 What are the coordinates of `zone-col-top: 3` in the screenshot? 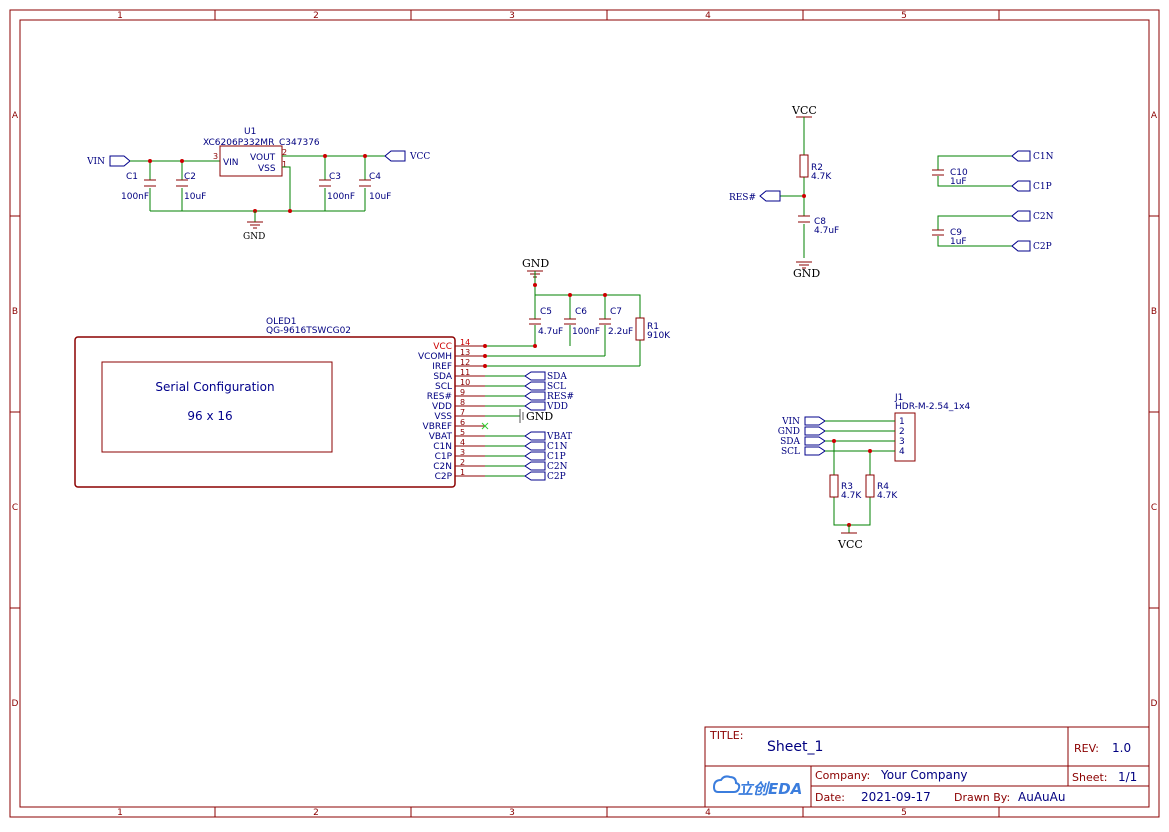 It's located at (512, 16).